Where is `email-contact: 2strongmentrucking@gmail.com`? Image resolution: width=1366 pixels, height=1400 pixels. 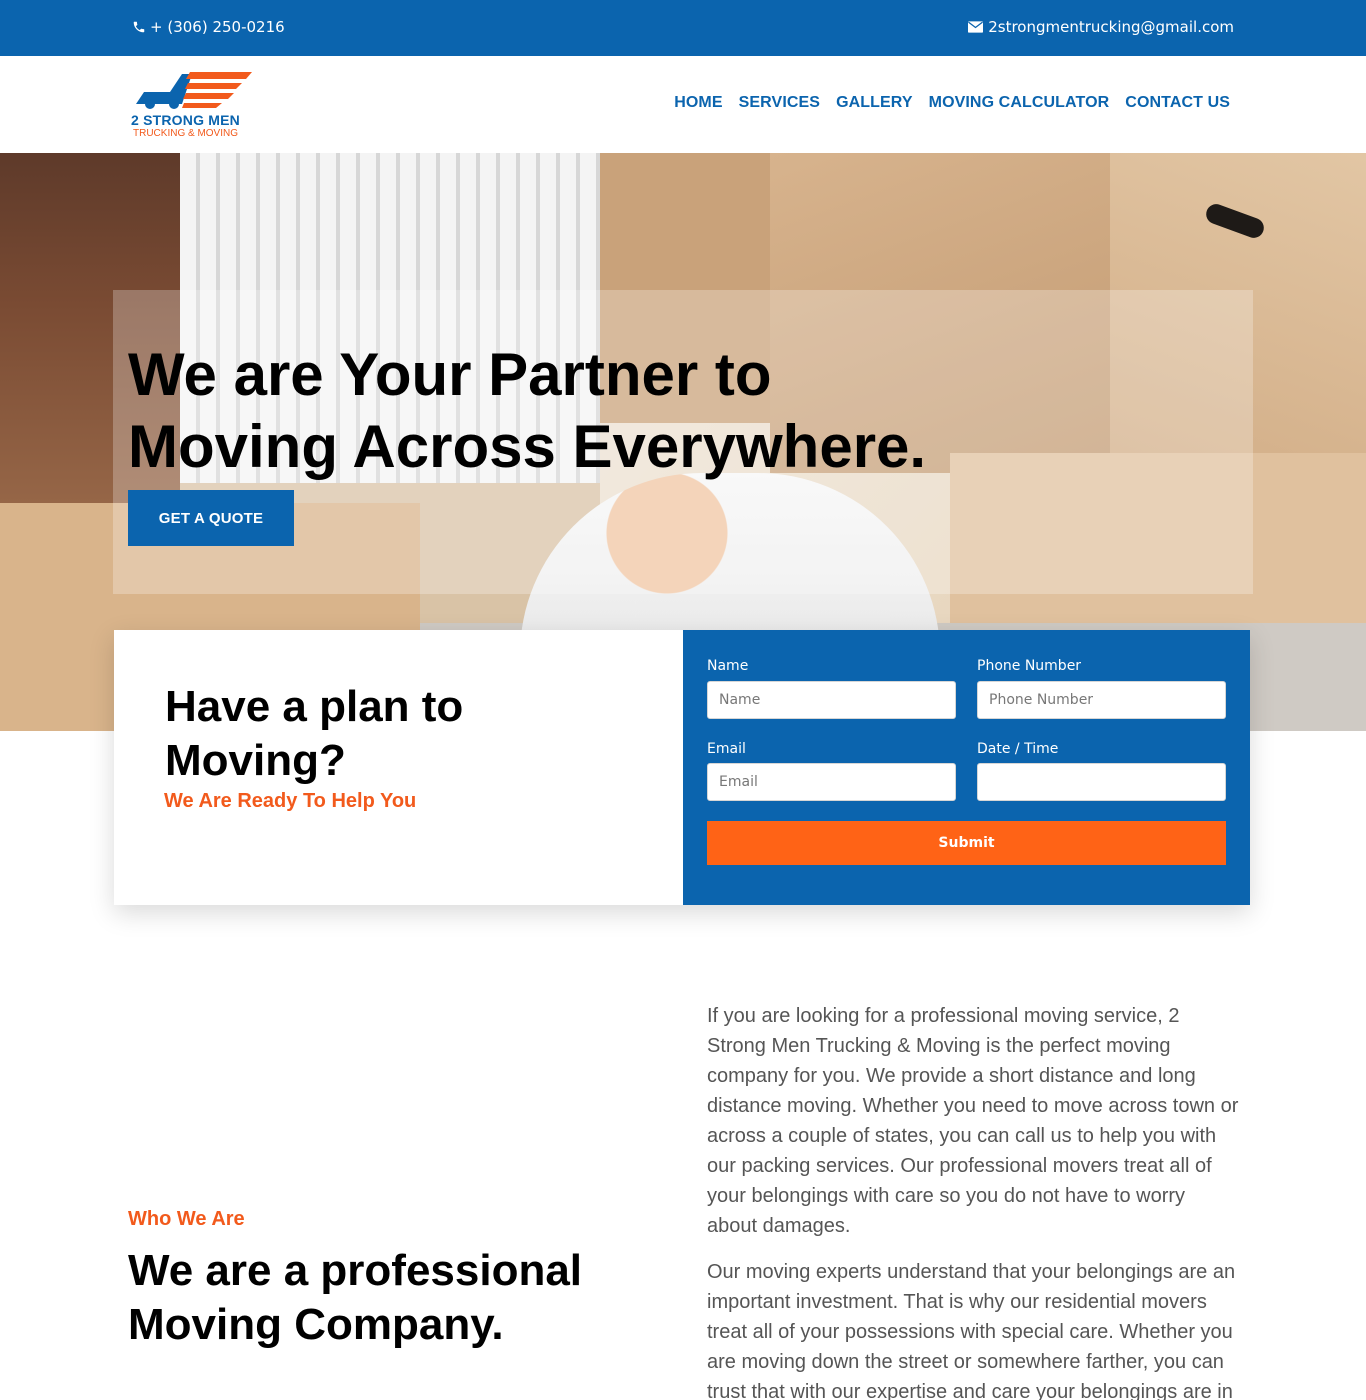 email-contact: 2strongmentrucking@gmail.com is located at coordinates (1101, 27).